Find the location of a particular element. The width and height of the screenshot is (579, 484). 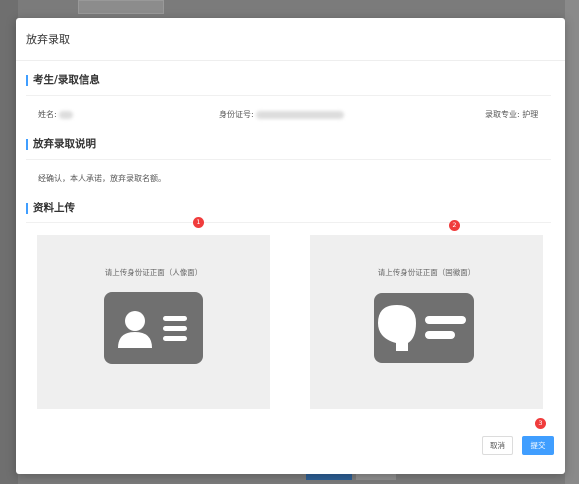

dialog-title: 放弃录取 is located at coordinates (48, 39).